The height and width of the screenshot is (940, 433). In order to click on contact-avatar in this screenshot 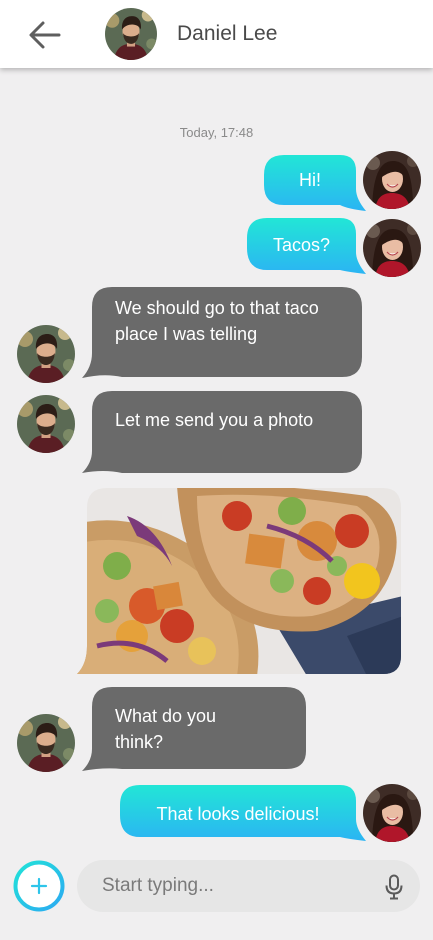, I will do `click(131, 34)`.